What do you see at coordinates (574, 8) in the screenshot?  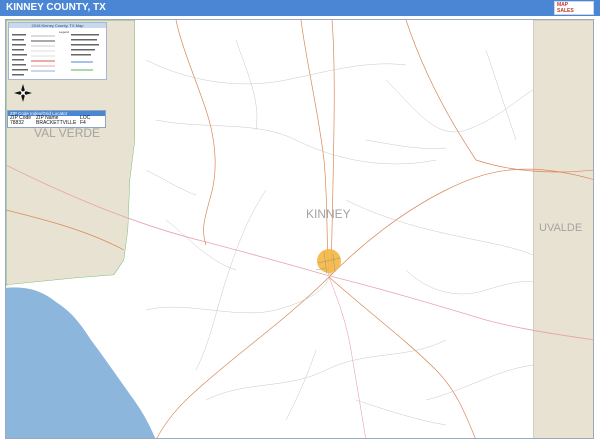 I see `logo-icon: MAP SALES` at bounding box center [574, 8].